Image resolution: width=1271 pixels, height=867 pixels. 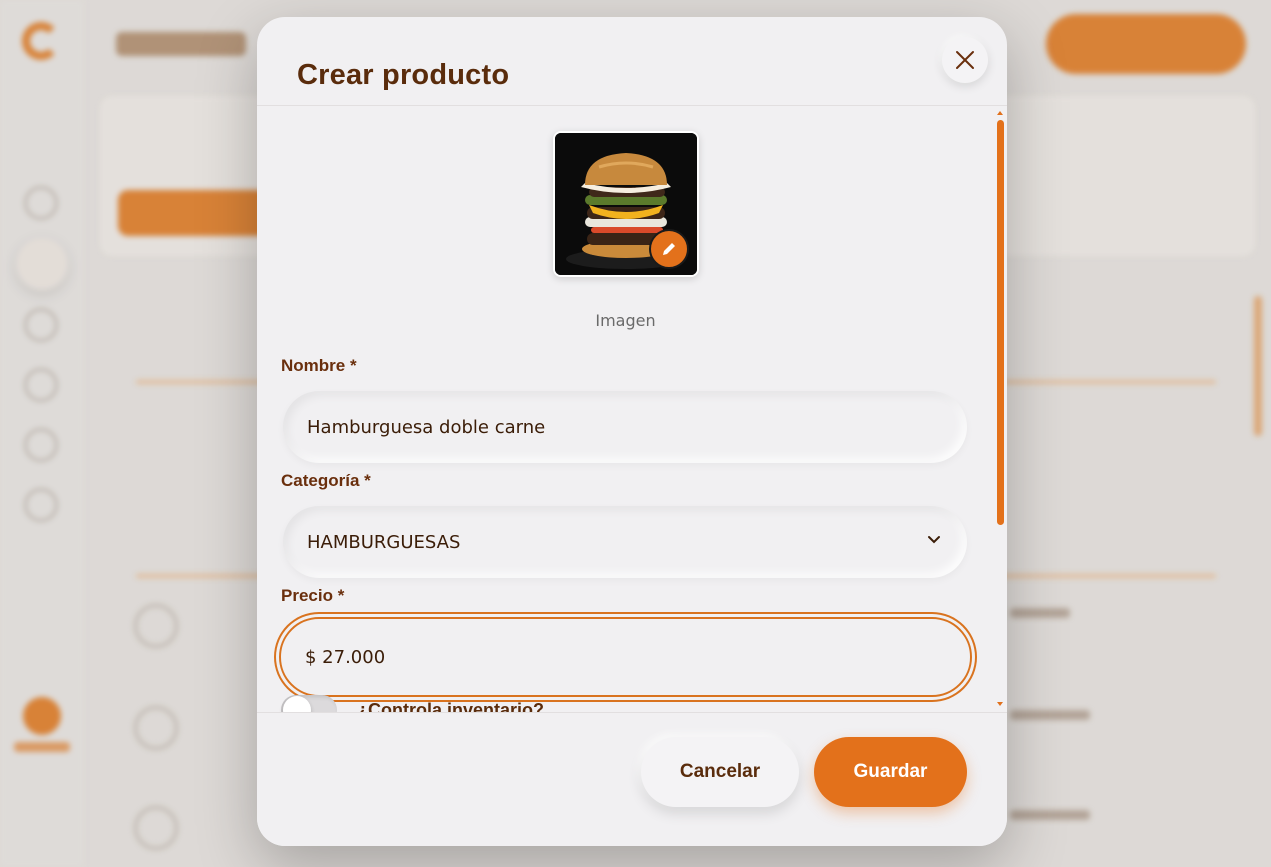 I want to click on name-input: Hamburguesa doble carne, so click(x=625, y=427).